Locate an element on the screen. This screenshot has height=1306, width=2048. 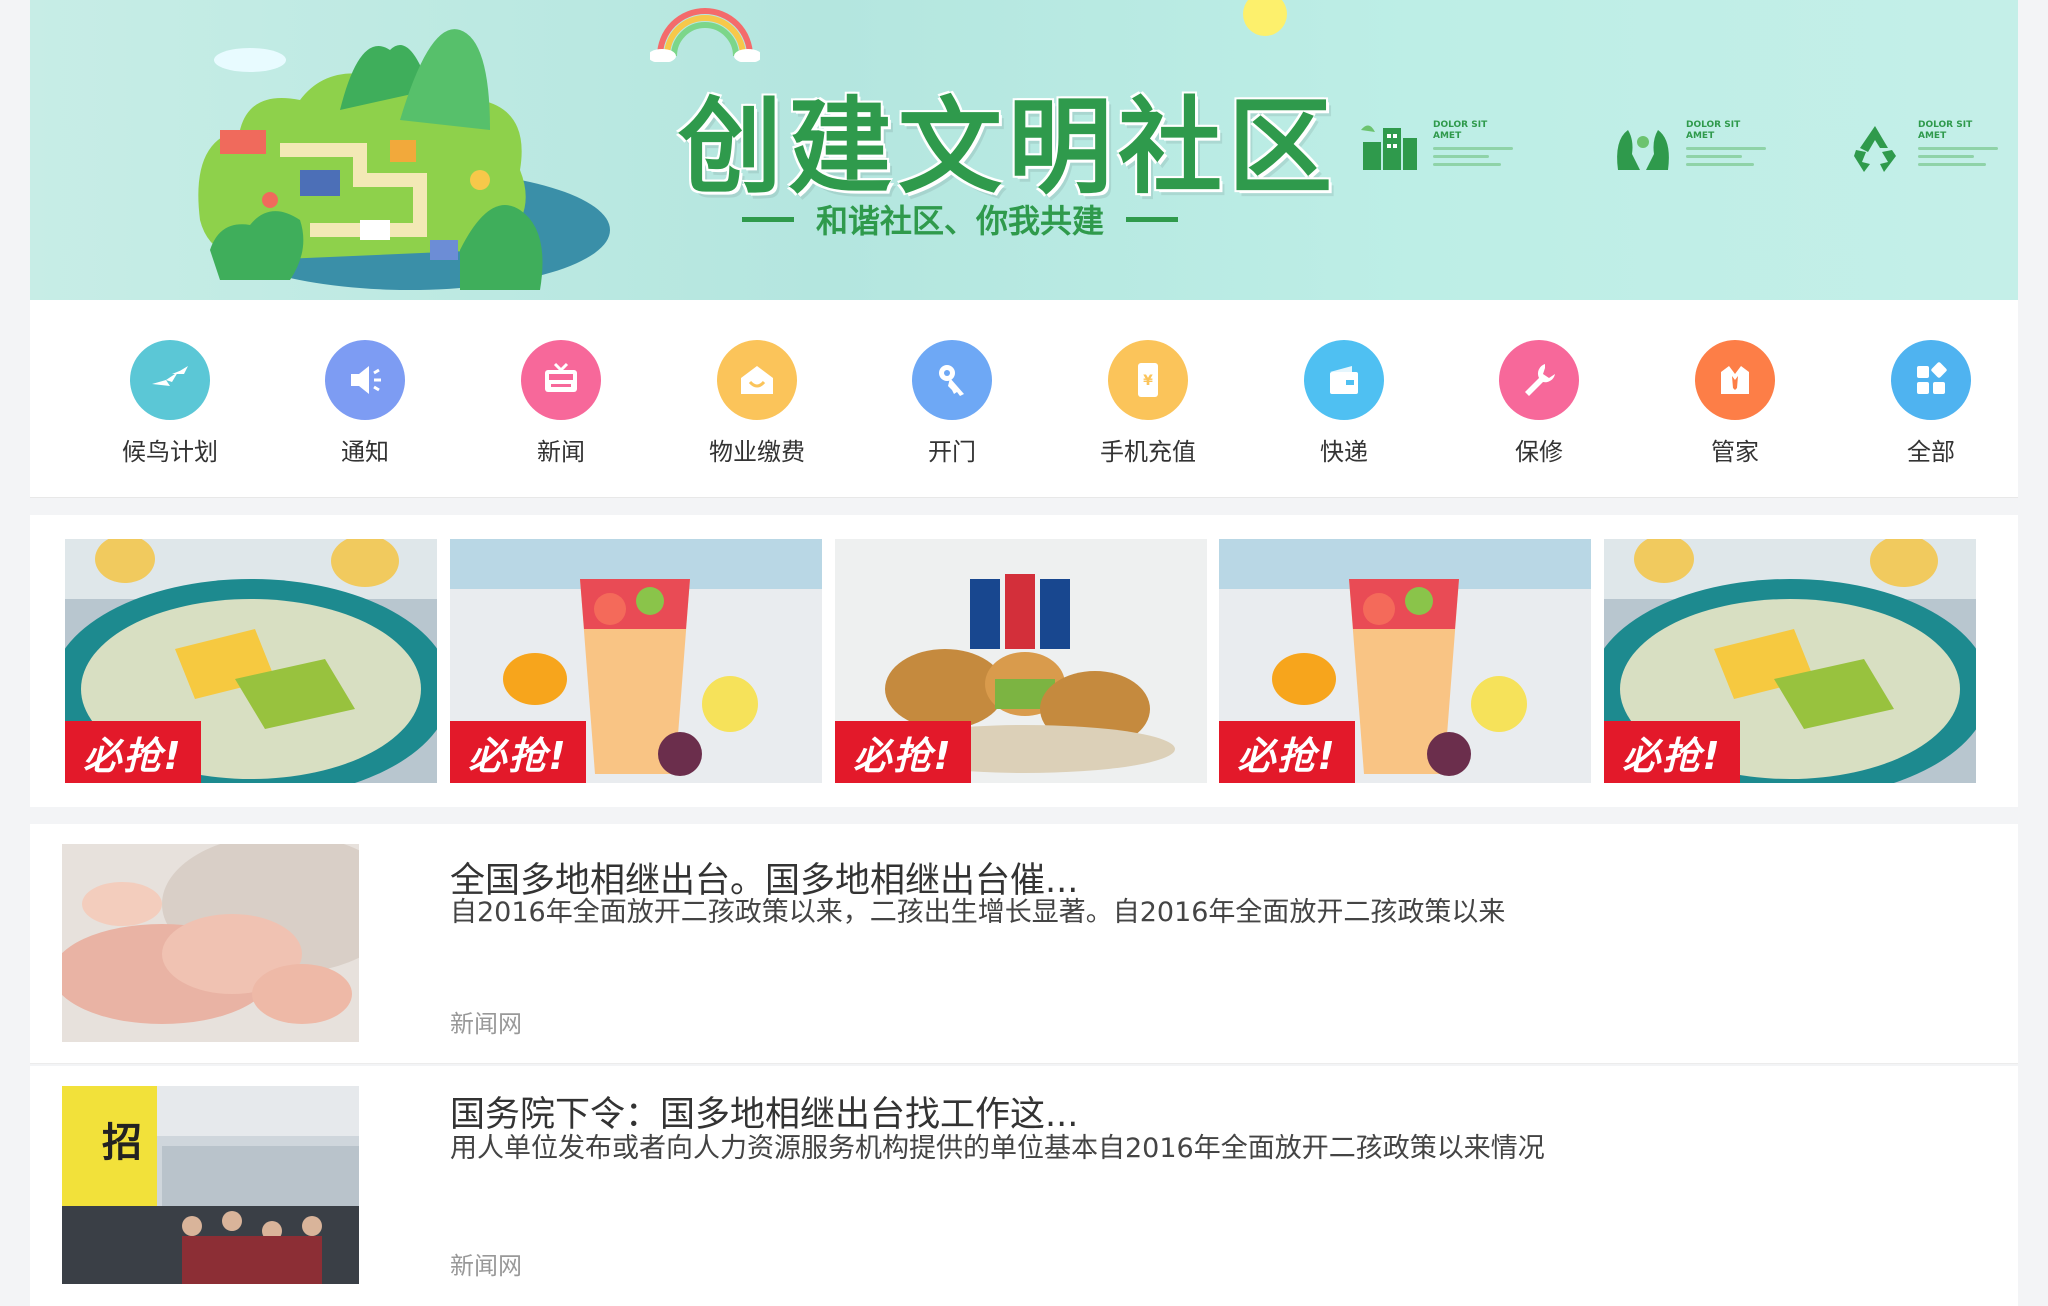
service-houniao: 候鸟计划 is located at coordinates (170, 403).